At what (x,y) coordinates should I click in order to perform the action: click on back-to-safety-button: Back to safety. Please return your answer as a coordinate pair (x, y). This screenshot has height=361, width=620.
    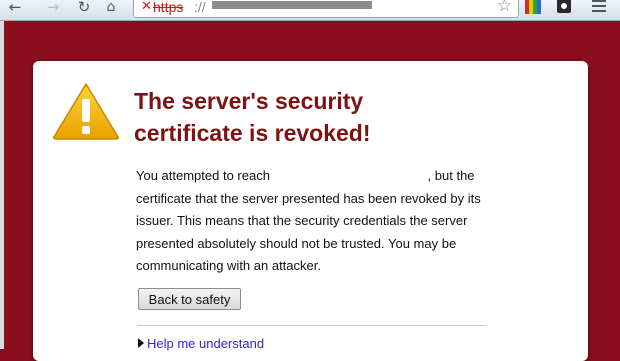
    Looking at the image, I should click on (189, 299).